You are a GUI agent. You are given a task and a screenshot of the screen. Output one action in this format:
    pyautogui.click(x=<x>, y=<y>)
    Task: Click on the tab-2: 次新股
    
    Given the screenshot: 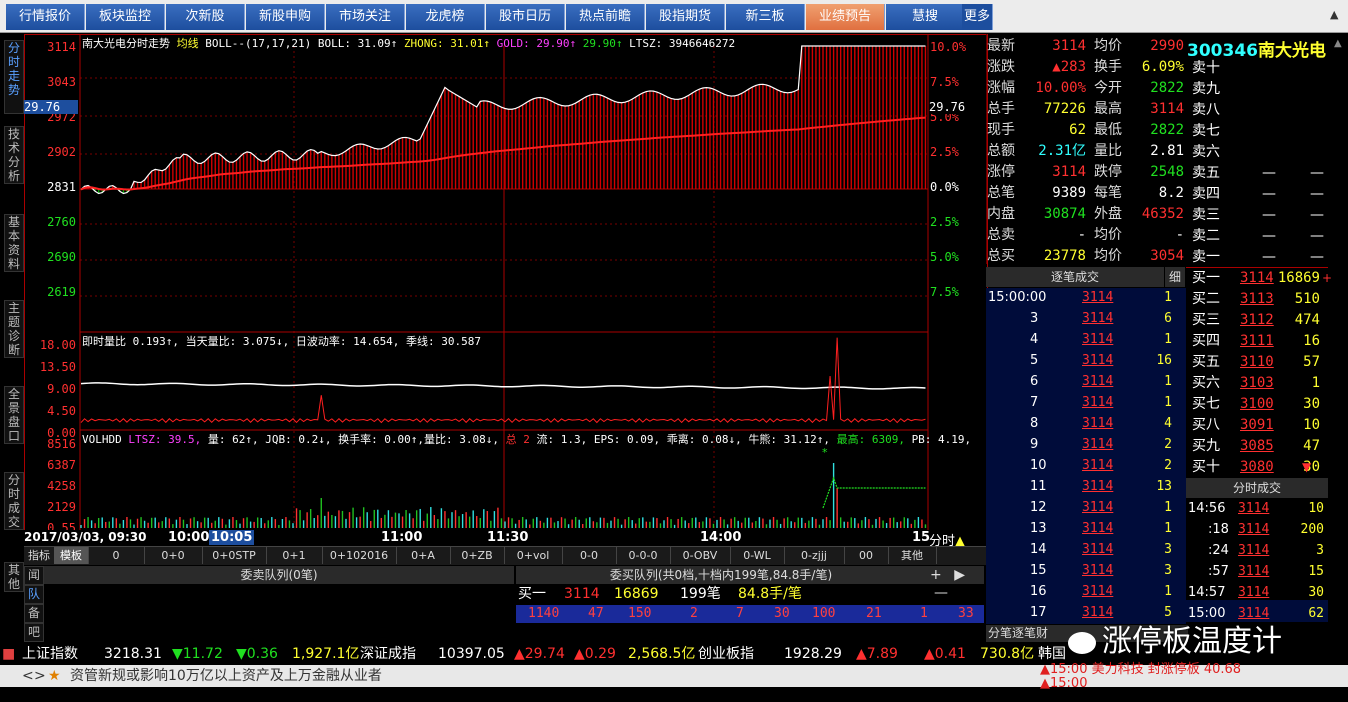 What is the action you would take?
    pyautogui.click(x=205, y=17)
    